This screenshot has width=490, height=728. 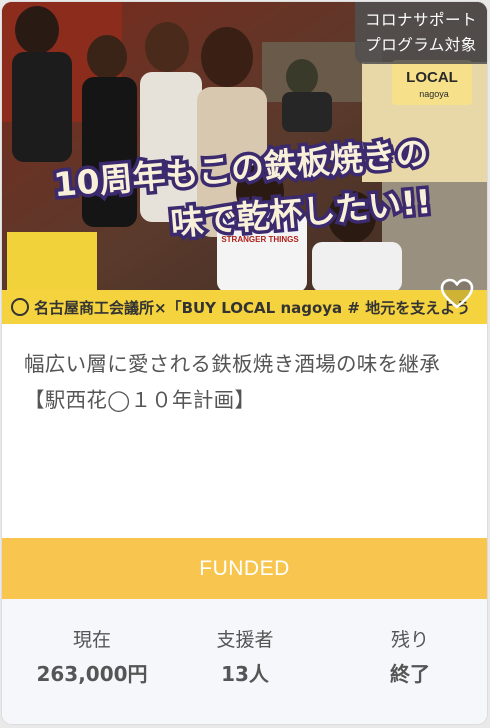 I want to click on project-title: 幅広い層に愛される鉄板焼き酒場の味を継承【駅西花◯１０年計画】, so click(x=244, y=382).